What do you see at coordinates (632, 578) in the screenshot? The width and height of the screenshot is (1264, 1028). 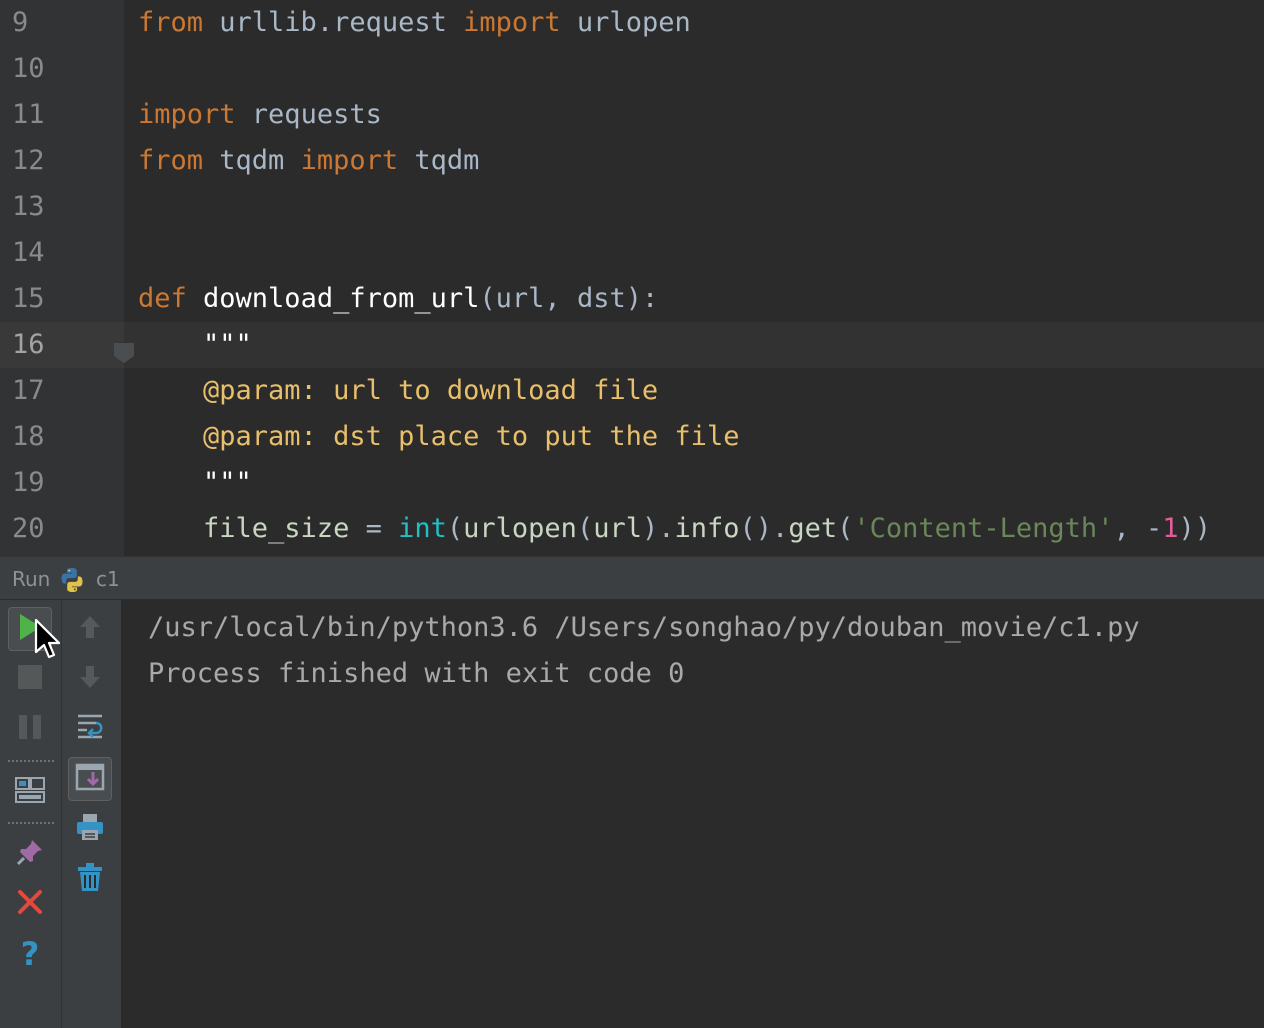 I see `run-tool-window-header: Run c1` at bounding box center [632, 578].